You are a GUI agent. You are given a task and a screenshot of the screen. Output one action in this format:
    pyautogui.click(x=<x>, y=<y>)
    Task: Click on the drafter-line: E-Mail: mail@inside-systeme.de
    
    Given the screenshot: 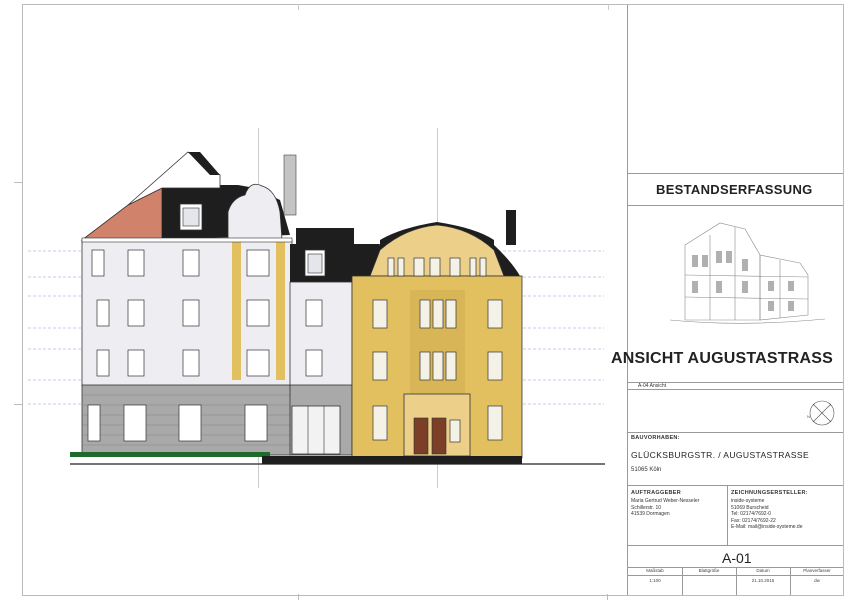 What is the action you would take?
    pyautogui.click(x=767, y=527)
    